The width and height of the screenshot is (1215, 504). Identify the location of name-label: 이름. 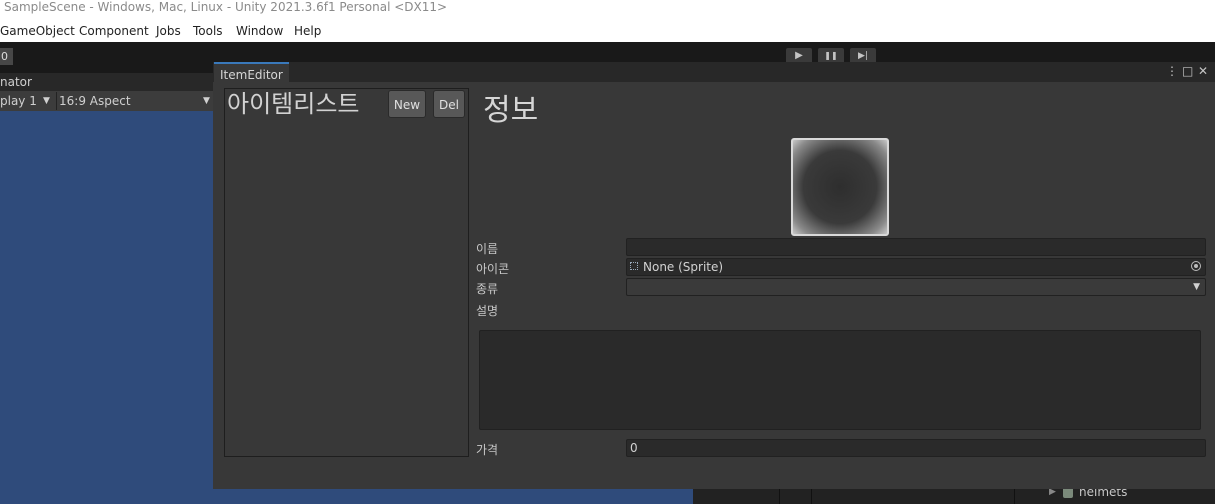
(487, 249).